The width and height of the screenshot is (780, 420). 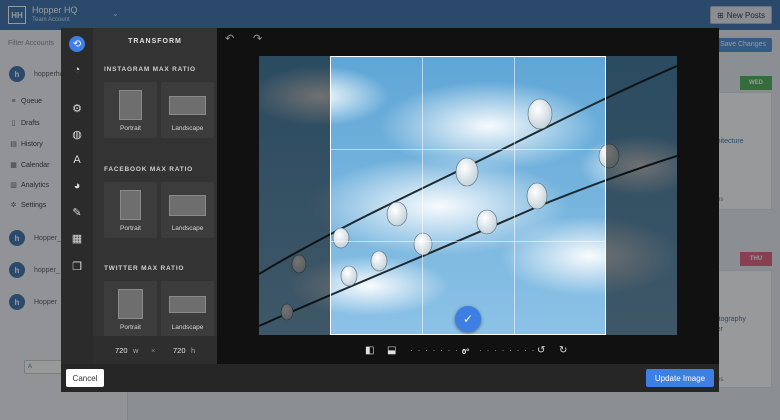 What do you see at coordinates (77, 44) in the screenshot?
I see `transform-icon: ⟲` at bounding box center [77, 44].